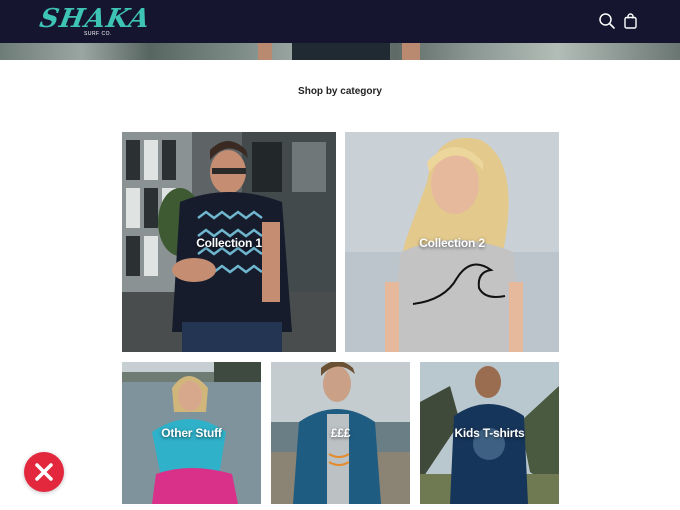 This screenshot has height=510, width=680. I want to click on category-label: £££, so click(340, 433).